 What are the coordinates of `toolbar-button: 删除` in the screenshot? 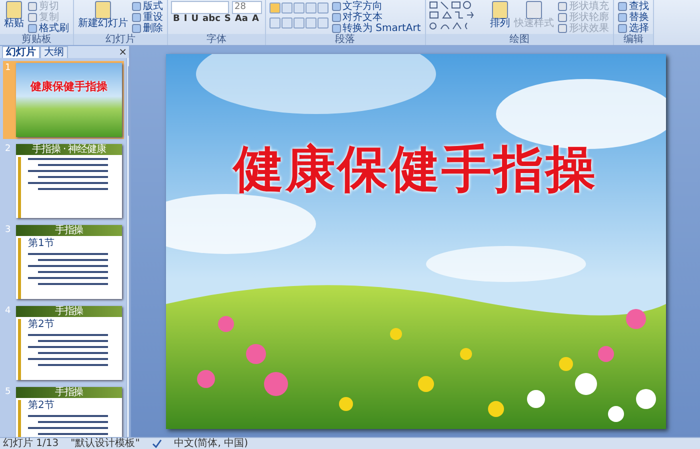 It's located at (147, 28).